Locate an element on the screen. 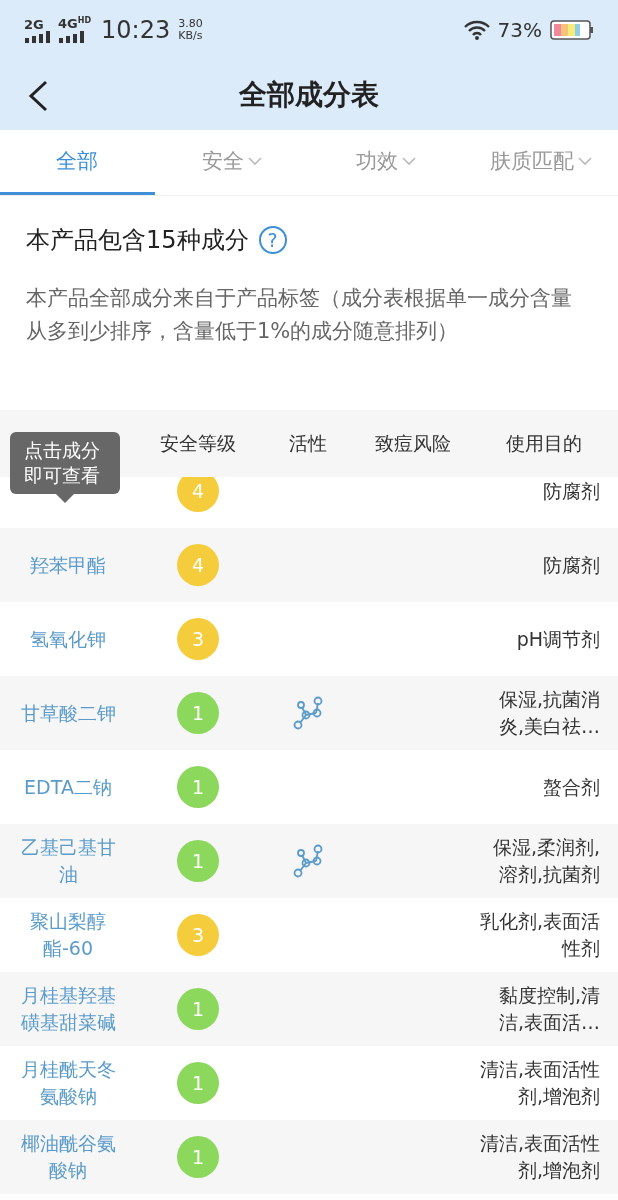 This screenshot has height=1200, width=618. safety-rating: 4 is located at coordinates (198, 565).